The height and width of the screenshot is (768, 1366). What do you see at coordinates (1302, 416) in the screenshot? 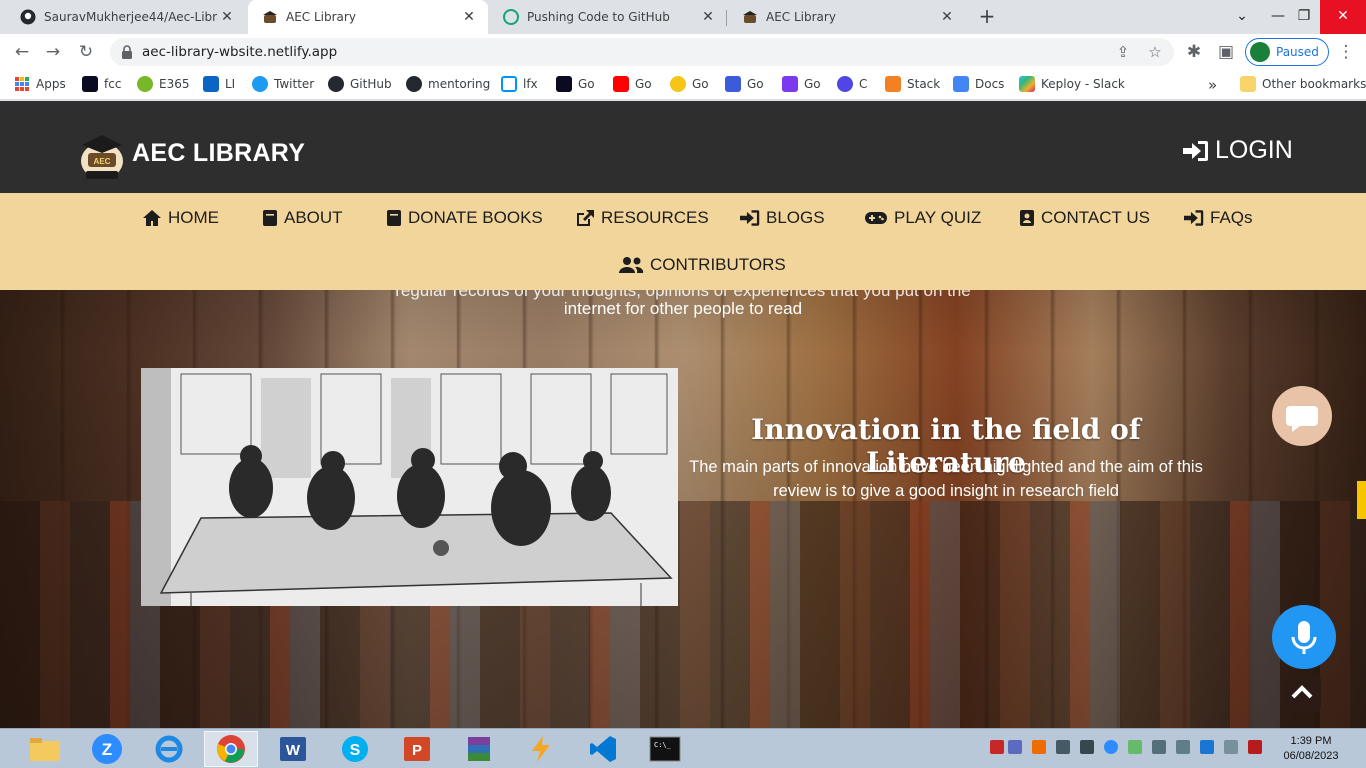
I see `chat-widget-button` at bounding box center [1302, 416].